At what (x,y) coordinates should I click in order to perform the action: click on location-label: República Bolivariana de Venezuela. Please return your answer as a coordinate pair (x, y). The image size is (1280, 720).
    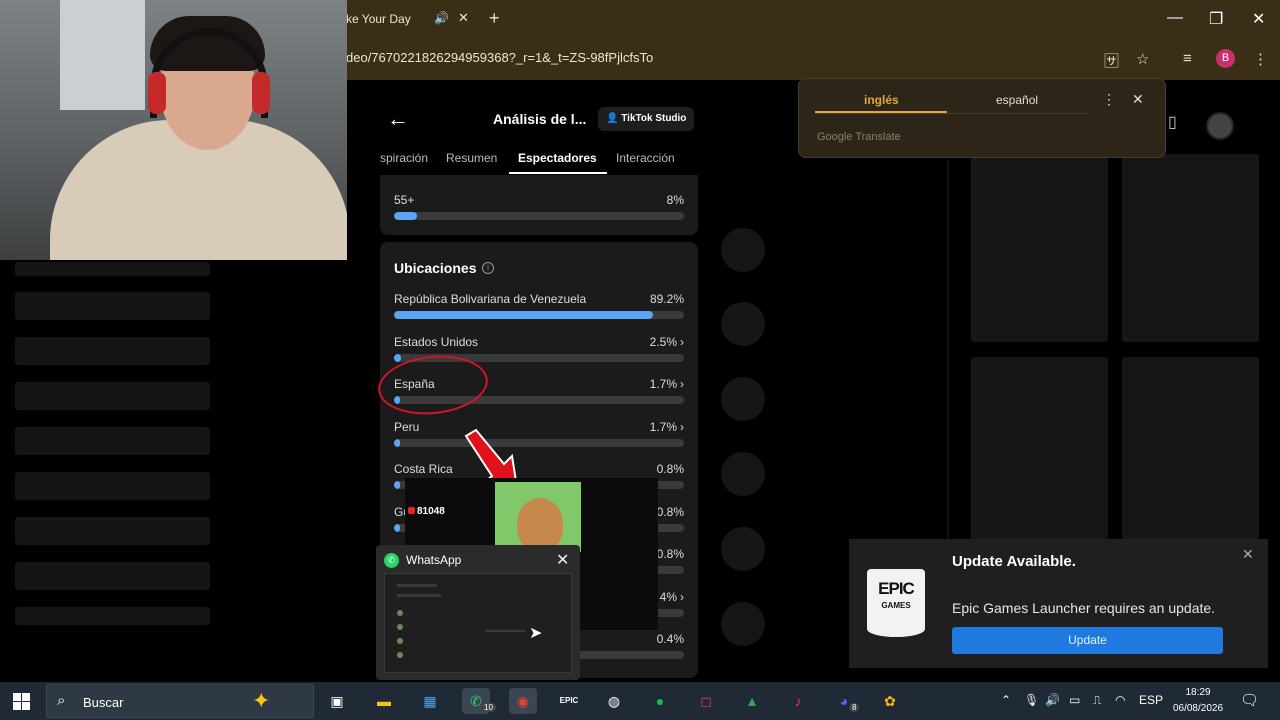
    Looking at the image, I should click on (490, 299).